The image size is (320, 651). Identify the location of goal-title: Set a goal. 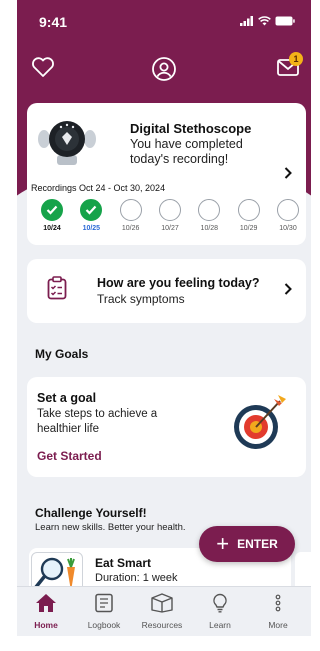
(67, 398).